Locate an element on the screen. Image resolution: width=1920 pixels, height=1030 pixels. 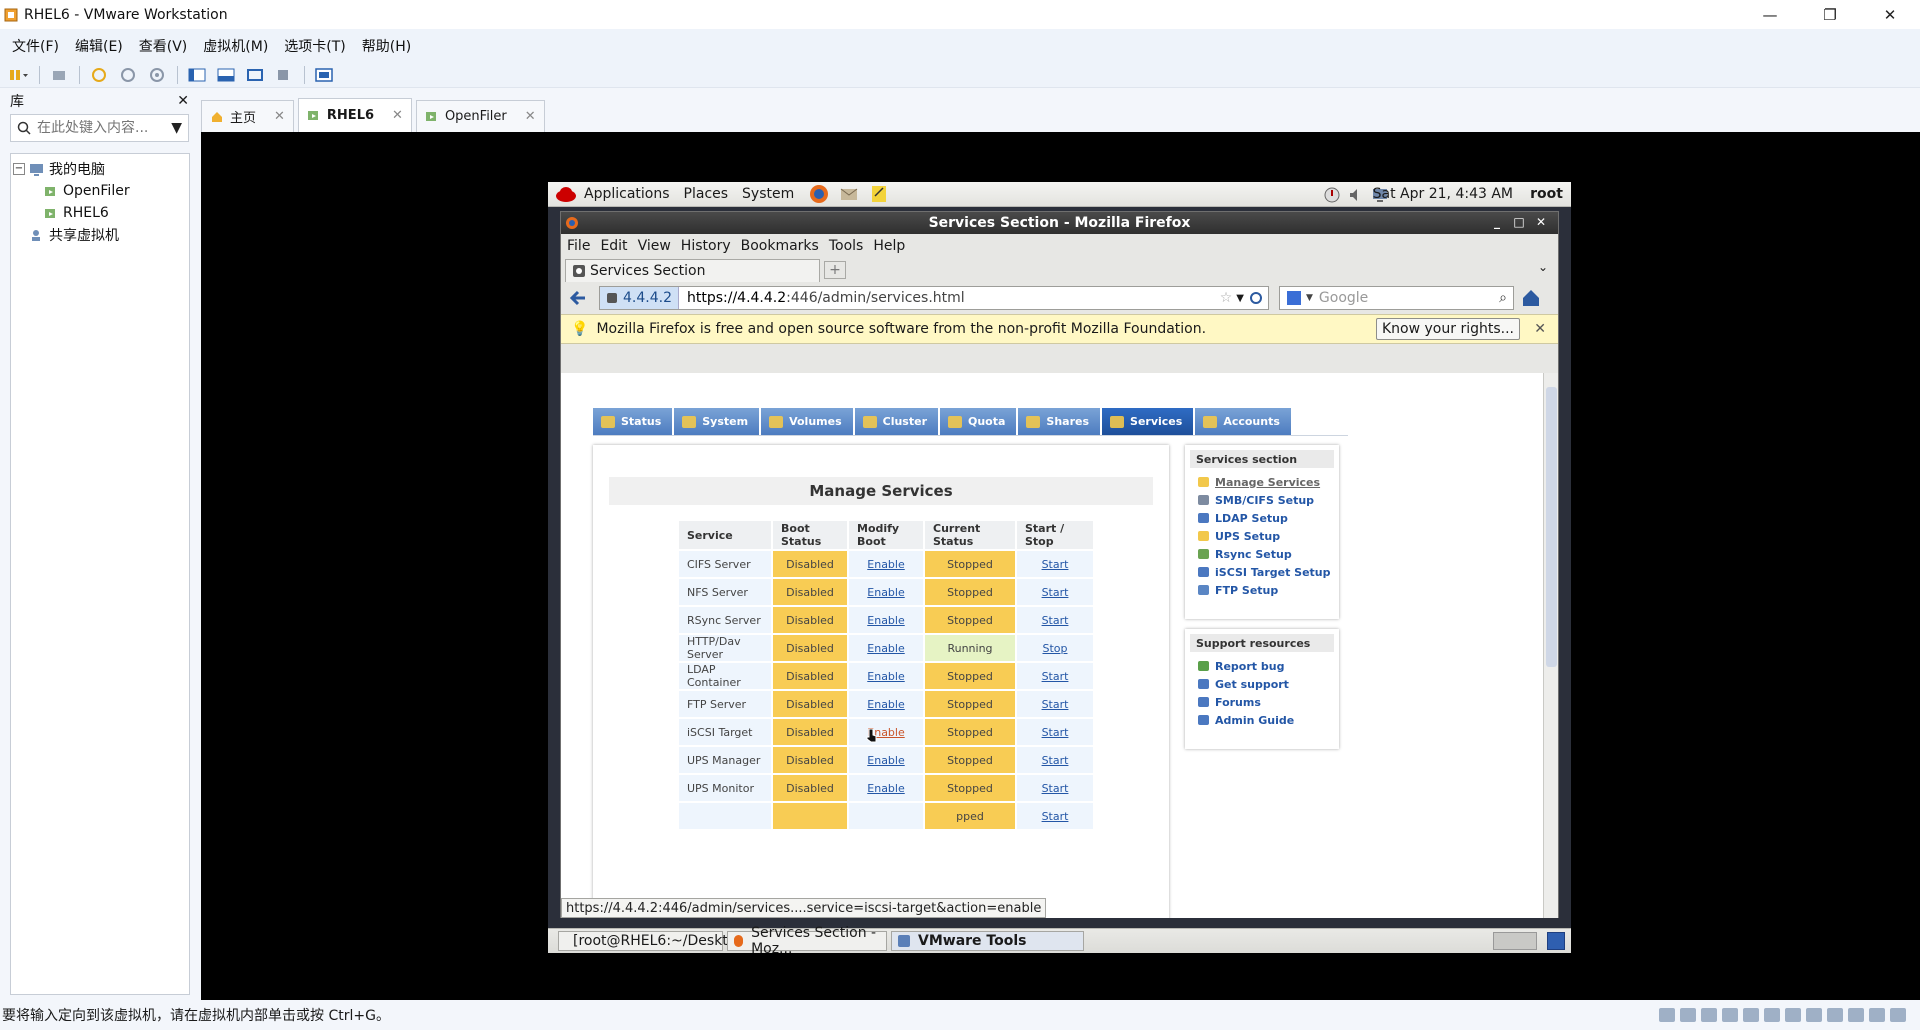
bookmark-star-icon: ☆ is located at coordinates (1226, 298).